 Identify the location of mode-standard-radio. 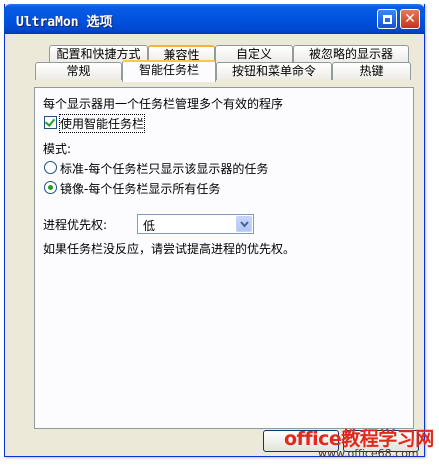
(50, 167).